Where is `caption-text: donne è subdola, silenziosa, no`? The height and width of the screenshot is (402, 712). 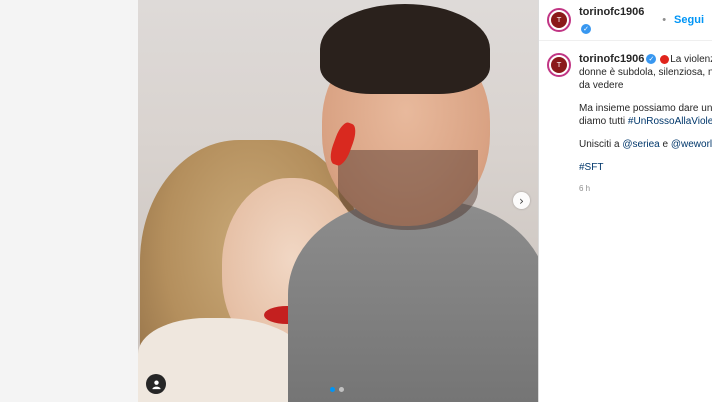
caption-text: donne è subdola, silenziosa, no is located at coordinates (645, 72).